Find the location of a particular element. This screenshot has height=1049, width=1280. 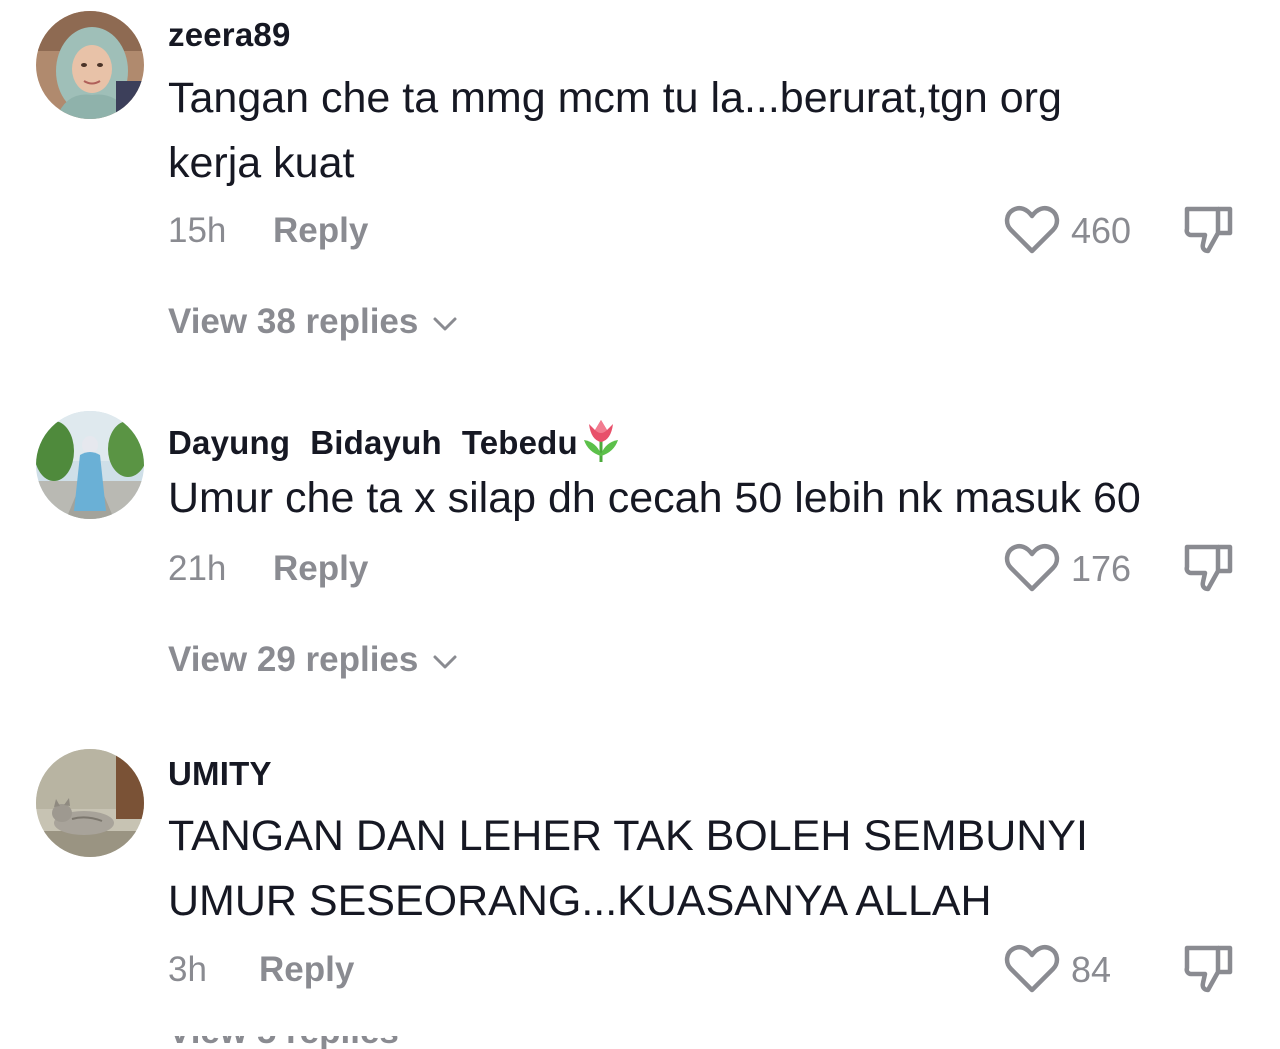

comment-username: Dayung Bidayuh Tebedu is located at coordinates (395, 440).